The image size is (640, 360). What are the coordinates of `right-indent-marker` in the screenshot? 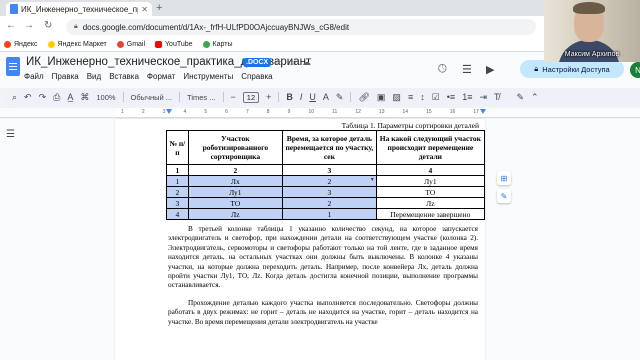 It's located at (483, 111).